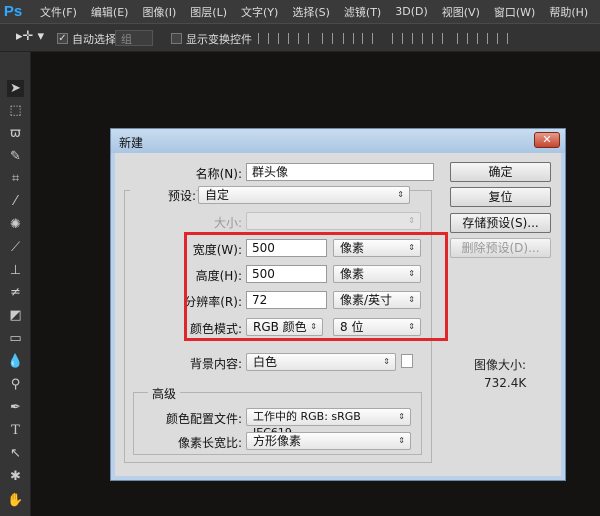  I want to click on menu-select: 选择(S), so click(311, 12).